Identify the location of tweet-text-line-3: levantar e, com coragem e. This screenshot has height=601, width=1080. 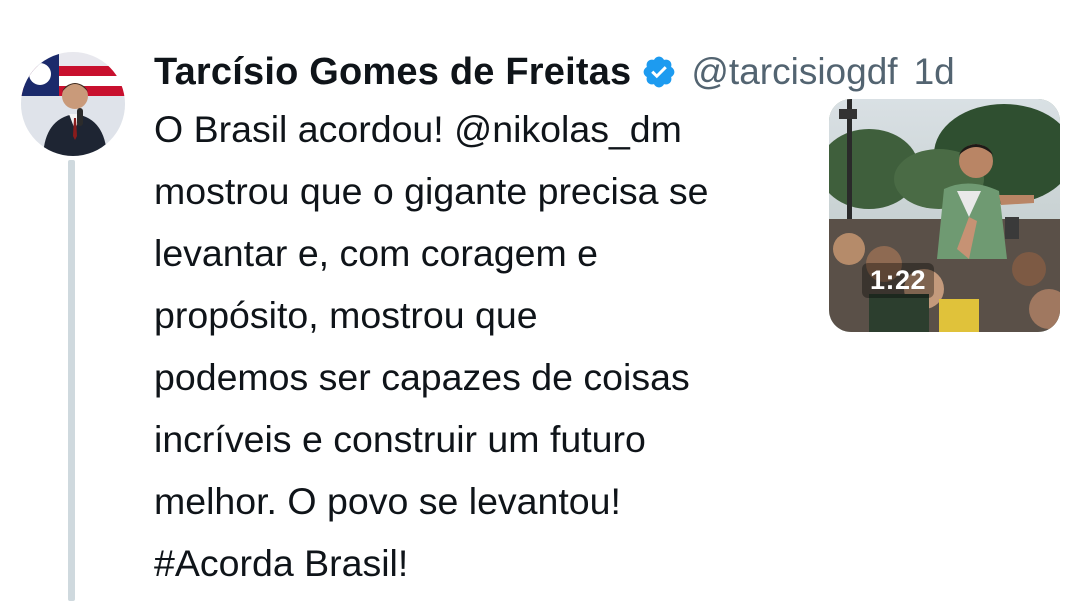
(376, 253).